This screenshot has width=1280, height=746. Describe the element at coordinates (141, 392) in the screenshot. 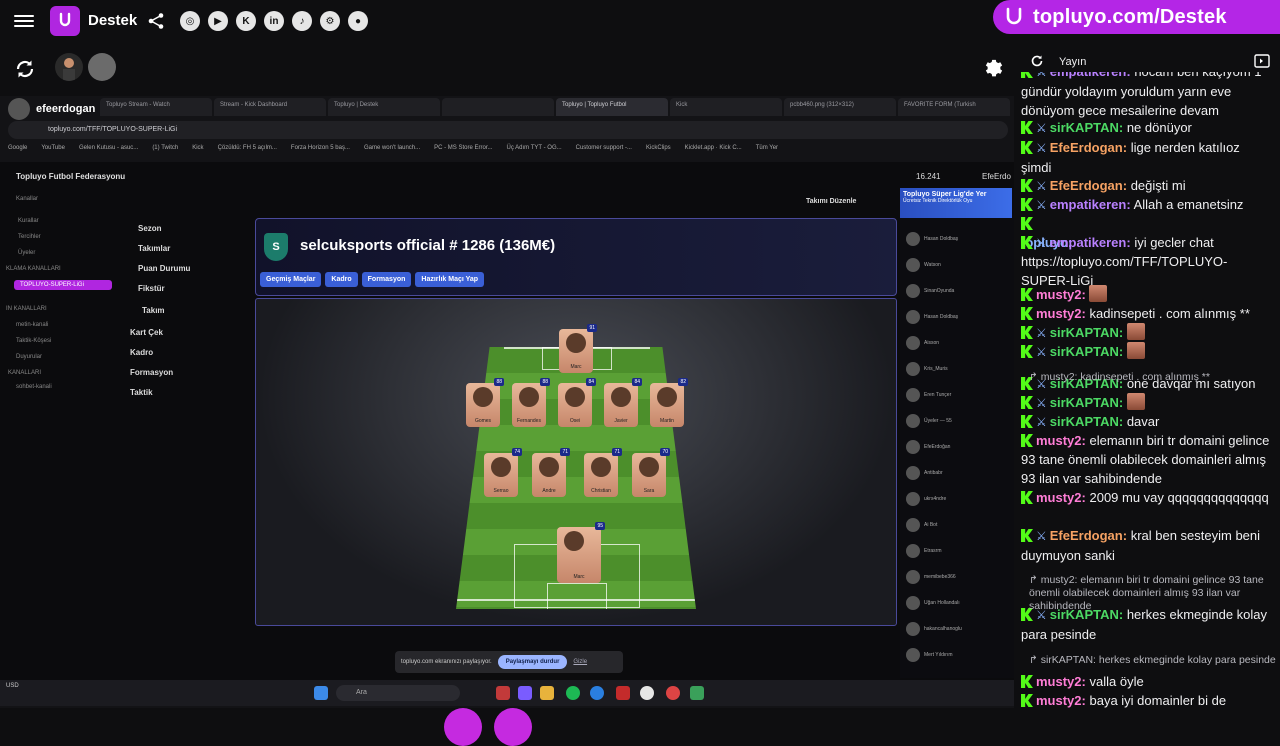

I see `nav-taktik: Taktik` at that location.